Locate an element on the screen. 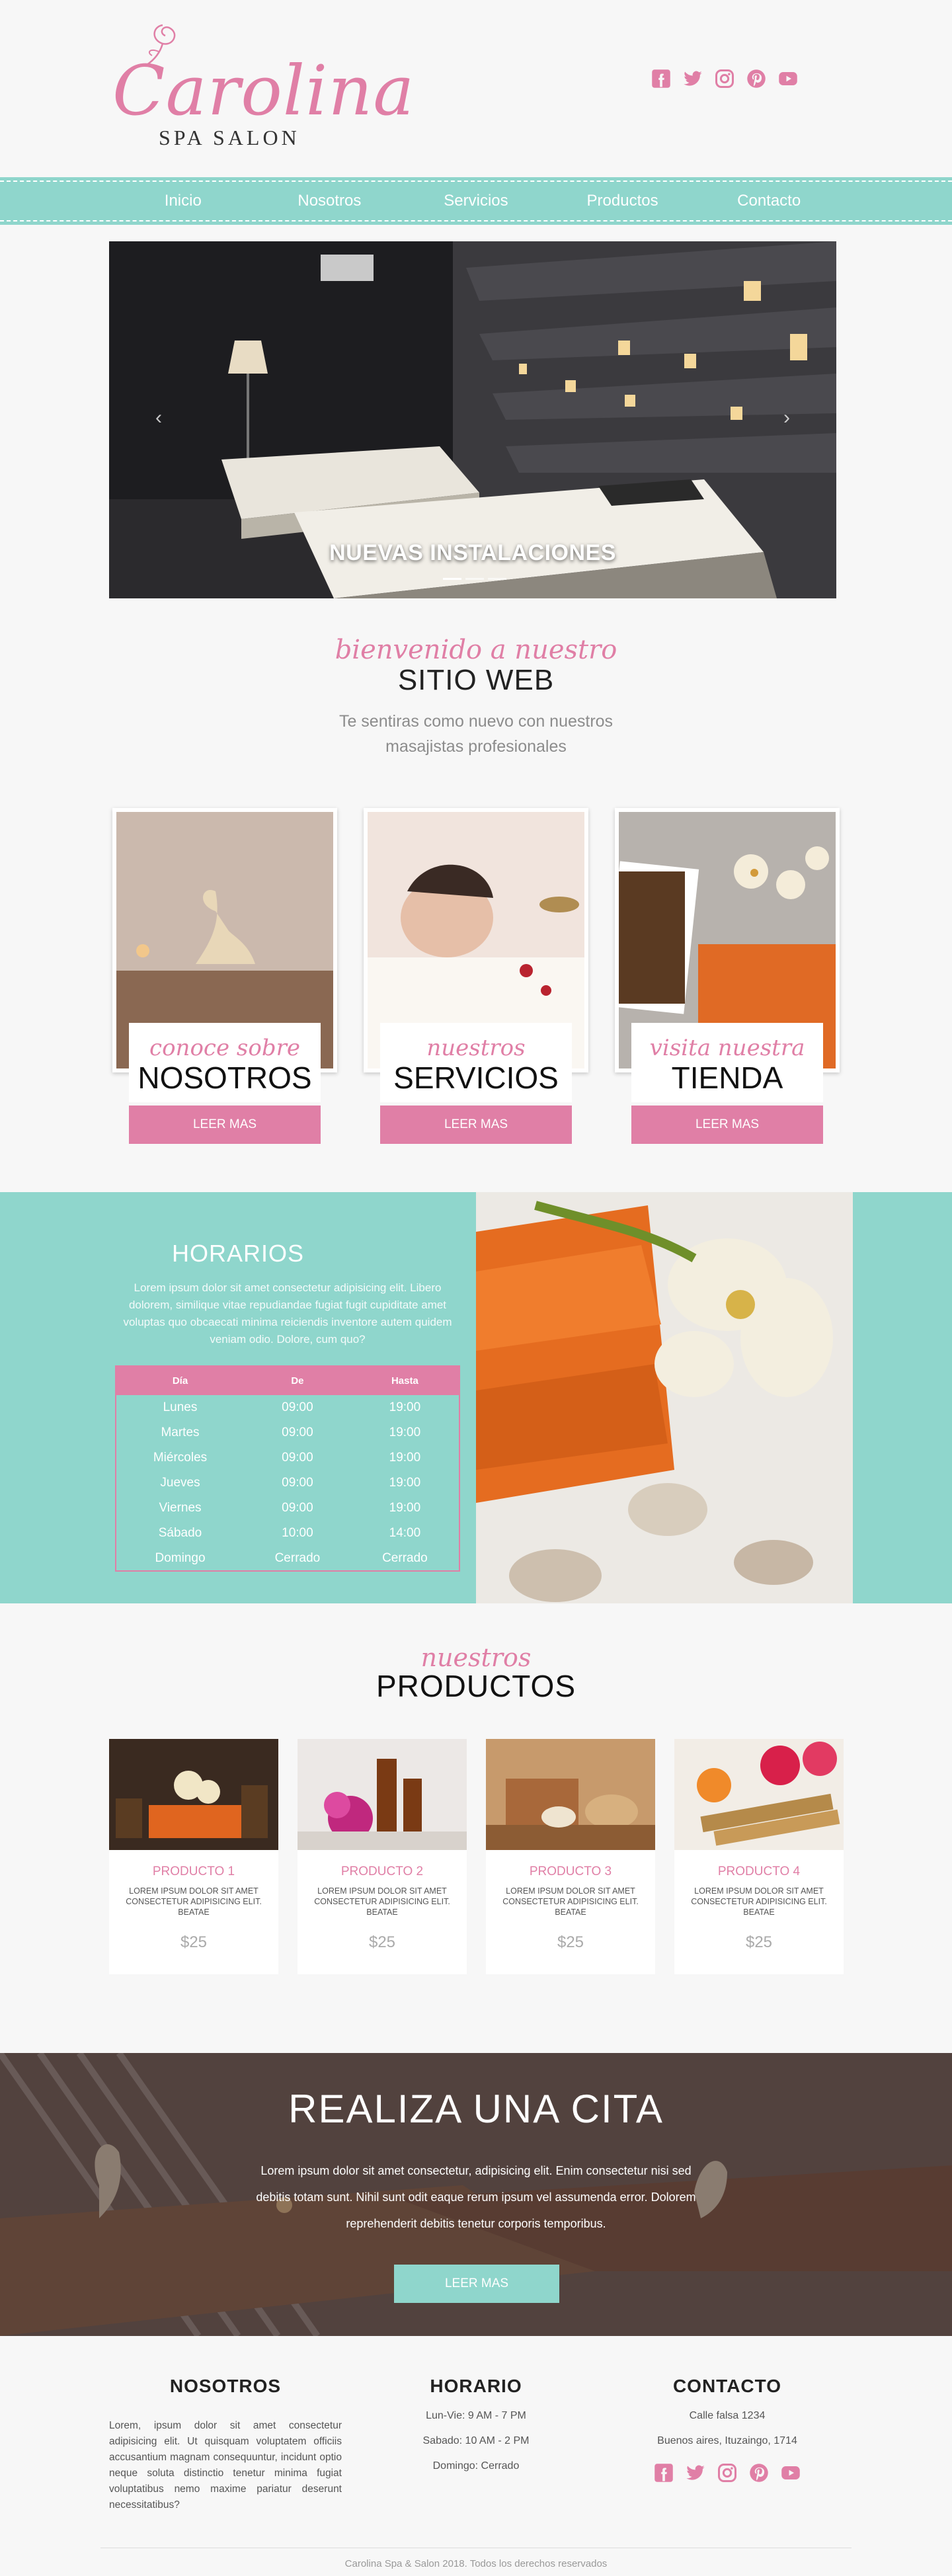 This screenshot has width=952, height=2576. col-header: Hasta is located at coordinates (404, 1380).